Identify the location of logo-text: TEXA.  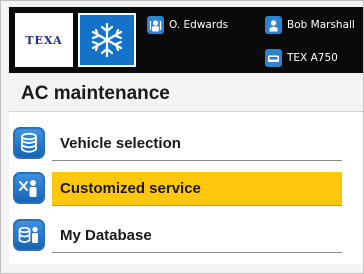
(44, 40).